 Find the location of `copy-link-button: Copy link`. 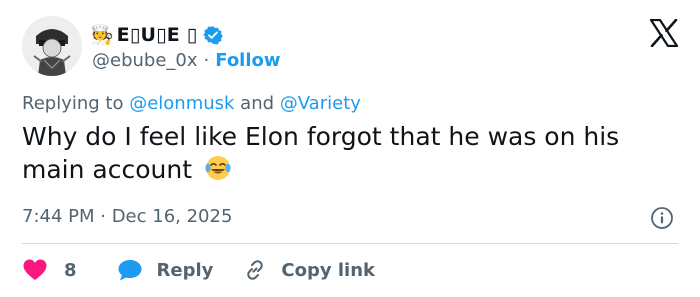

copy-link-button: Copy link is located at coordinates (309, 270).